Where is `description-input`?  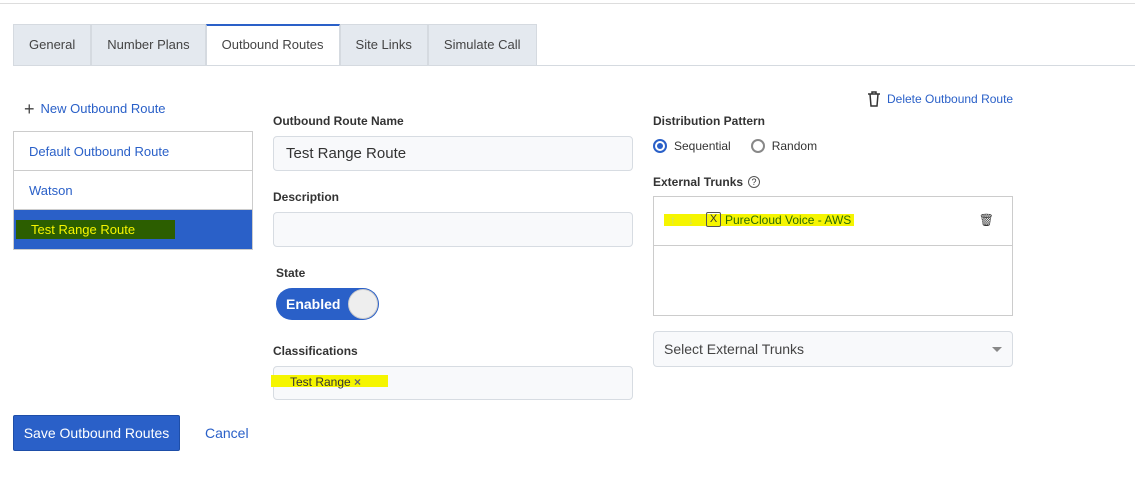 description-input is located at coordinates (453, 229).